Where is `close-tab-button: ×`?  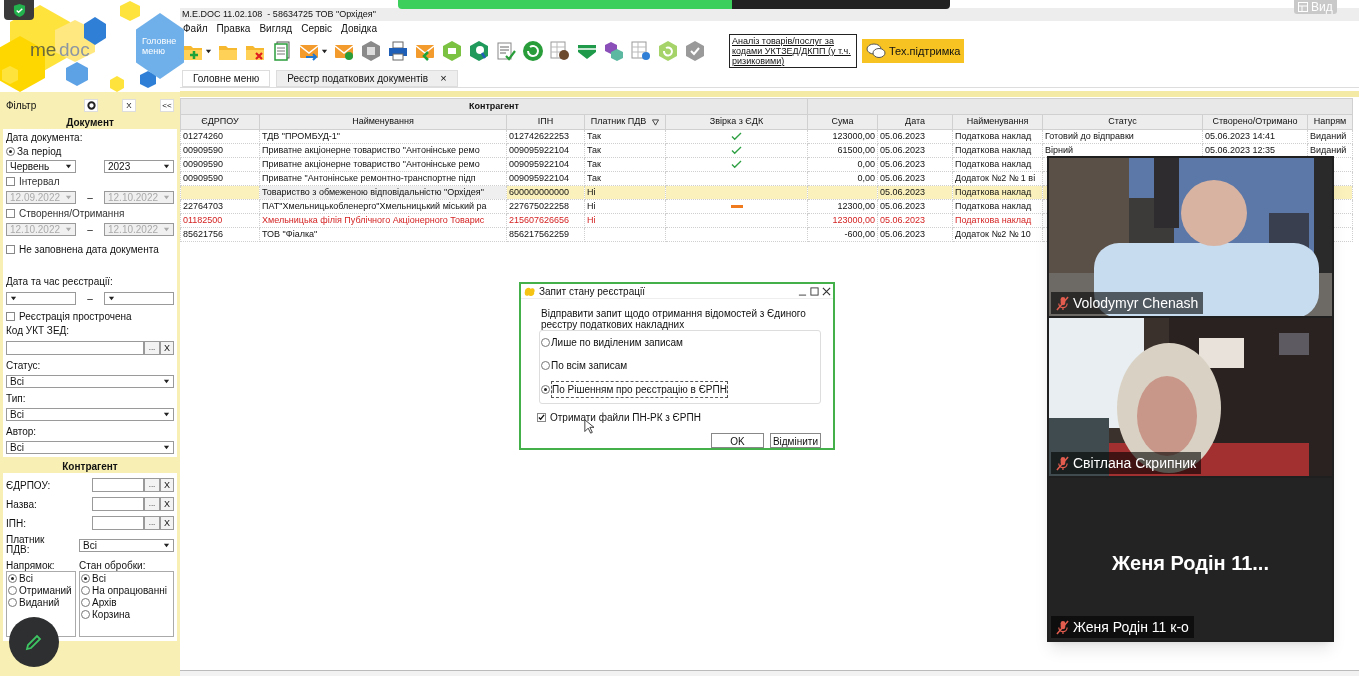 close-tab-button: × is located at coordinates (443, 78).